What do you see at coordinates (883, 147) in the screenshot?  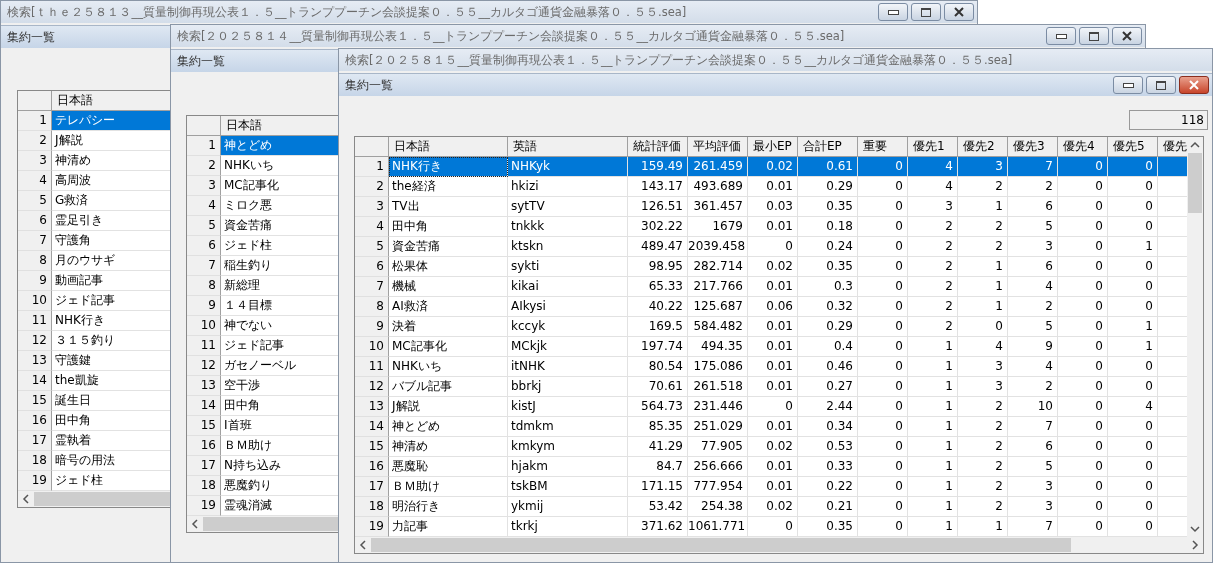 I see `column-header: 重要` at bounding box center [883, 147].